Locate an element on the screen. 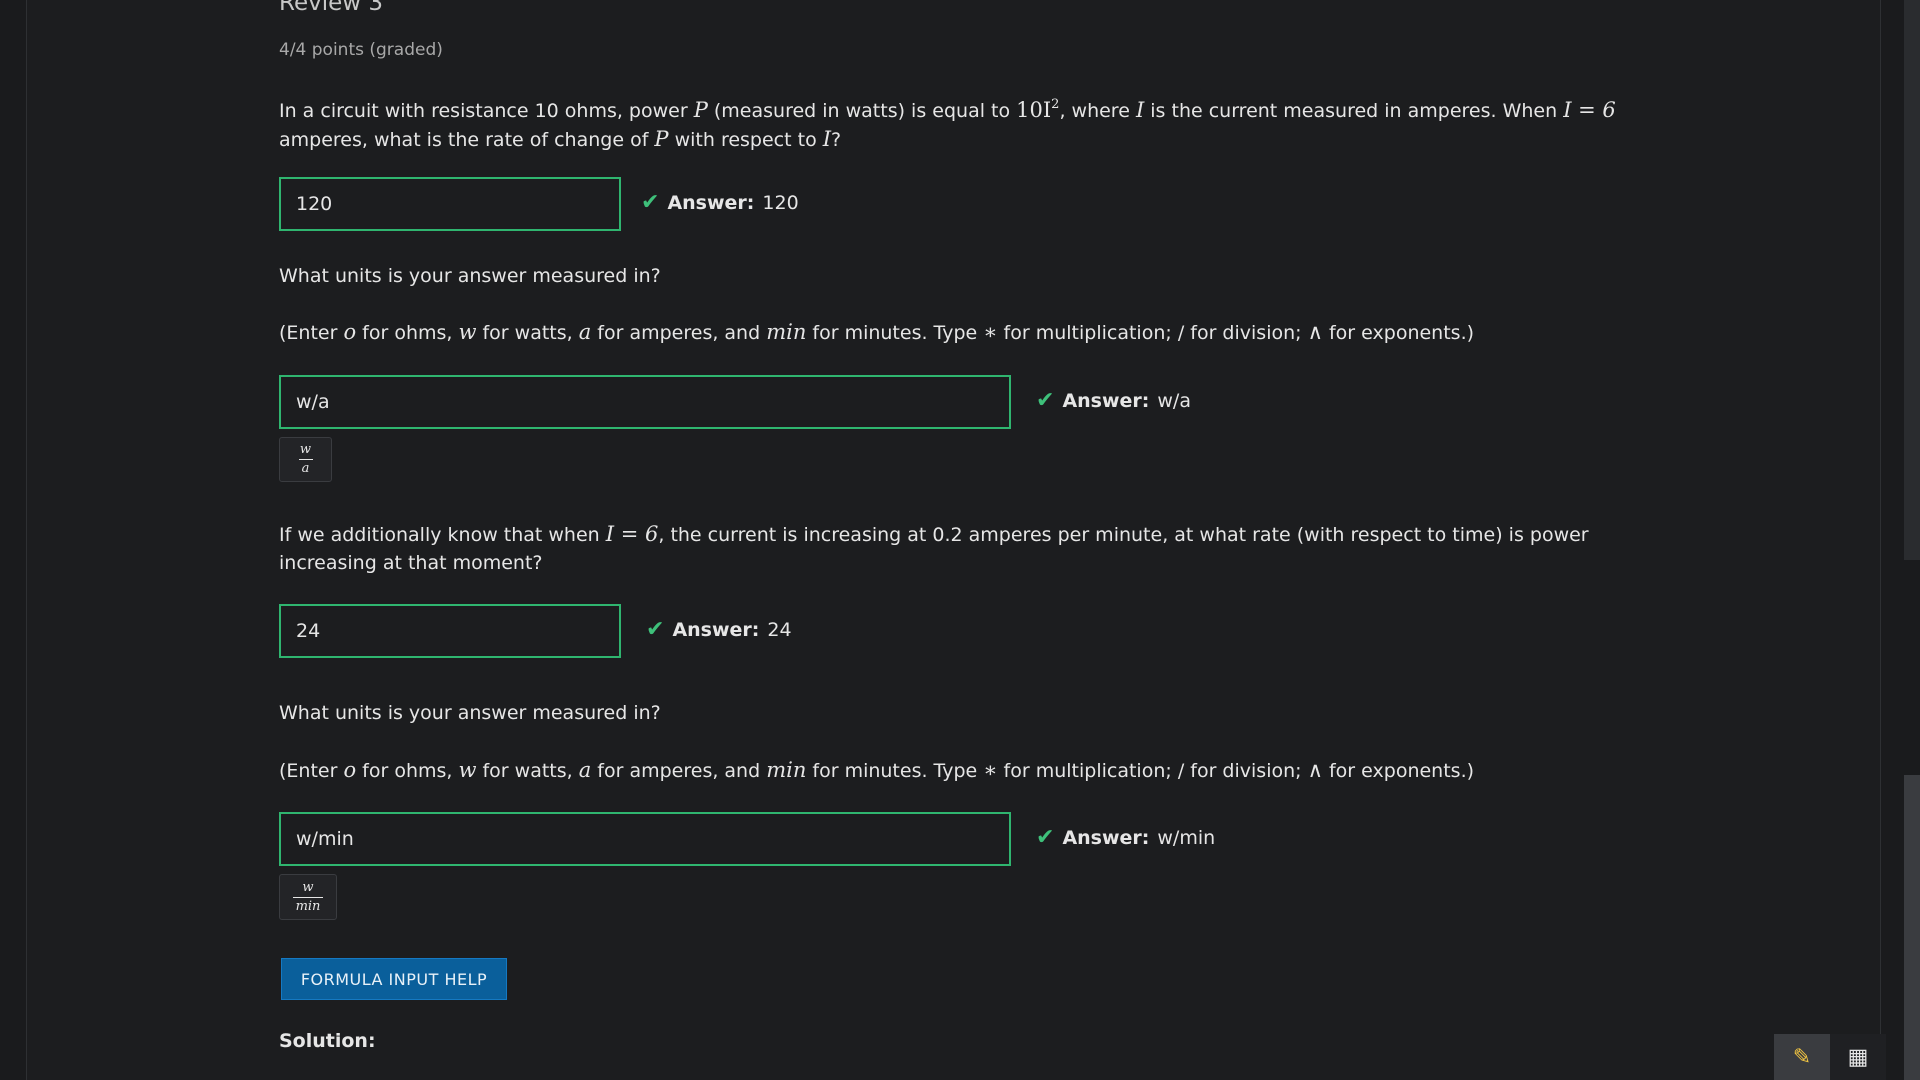 The image size is (1920, 1080). question-4-prompt: What units is your answer measured in? is located at coordinates (470, 713).